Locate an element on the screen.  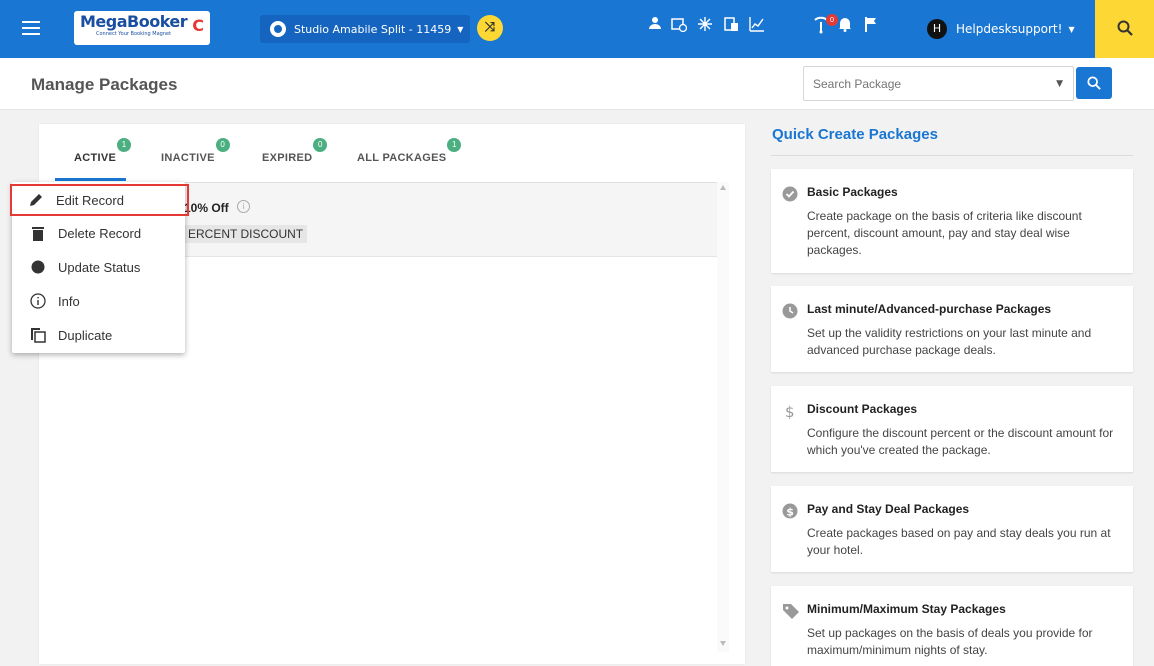
delete-record-menu-item: Delete Record is located at coordinates (98, 233).